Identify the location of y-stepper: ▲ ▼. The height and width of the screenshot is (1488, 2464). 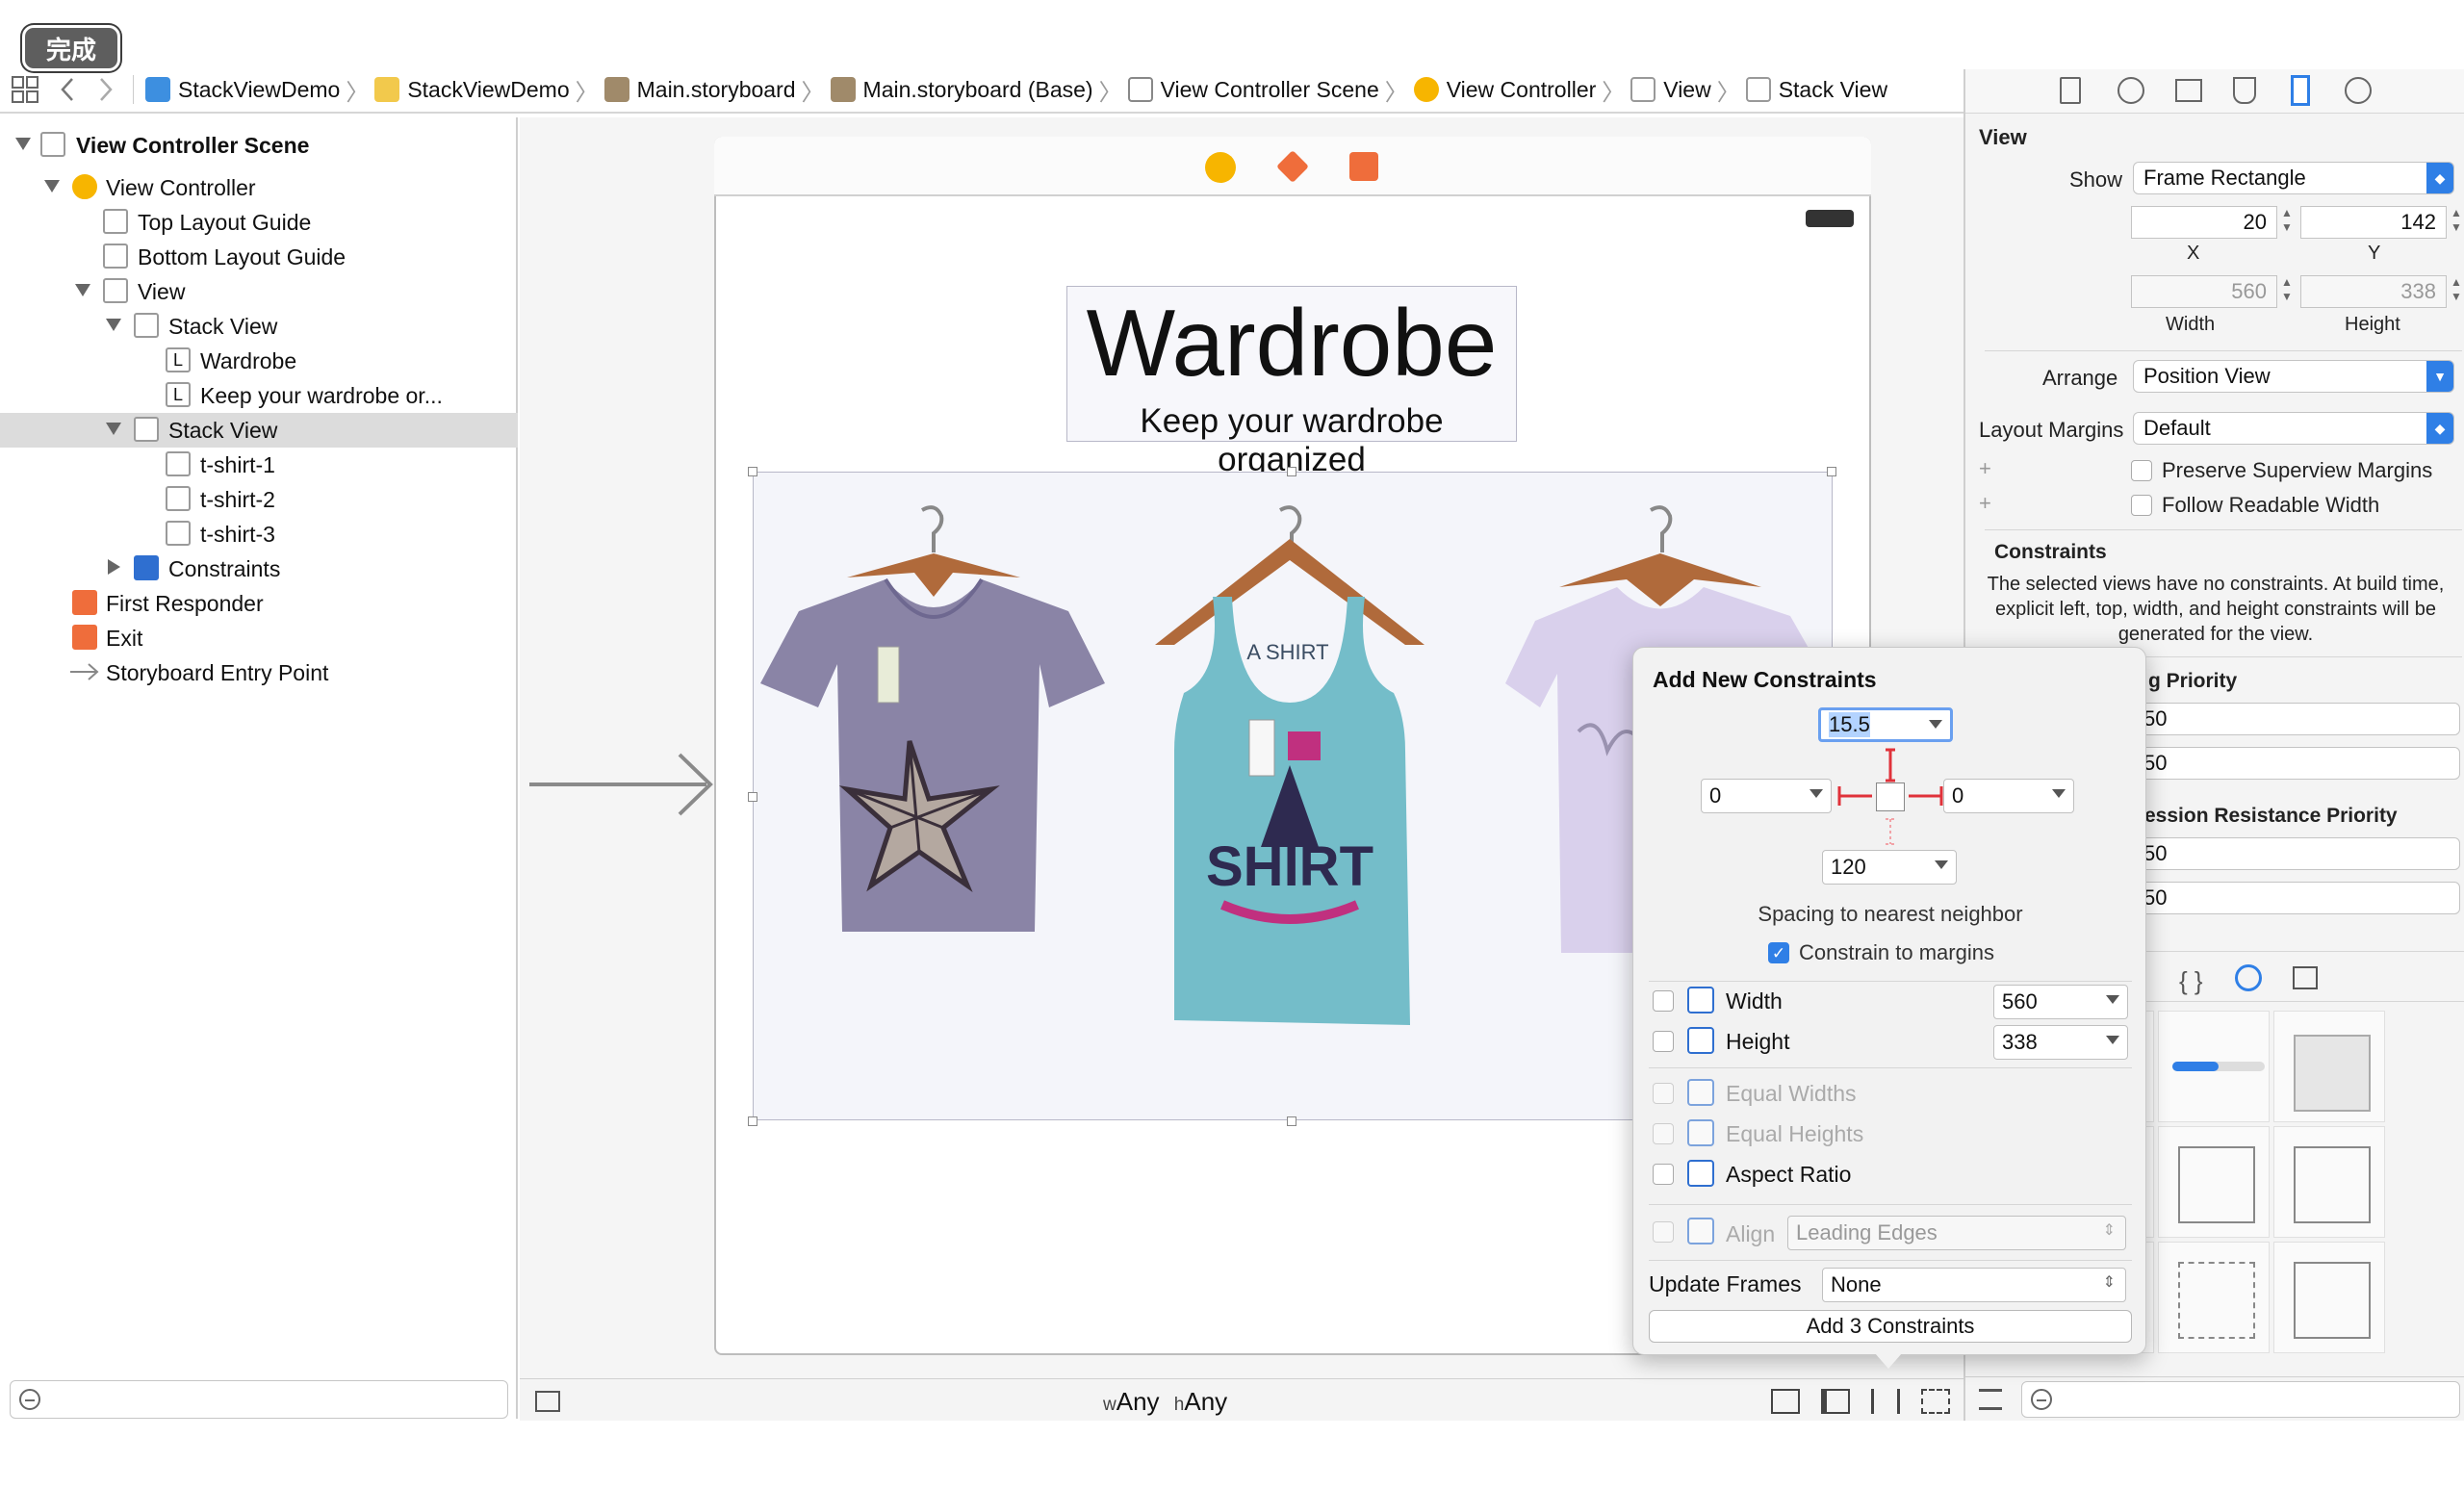
(2456, 223).